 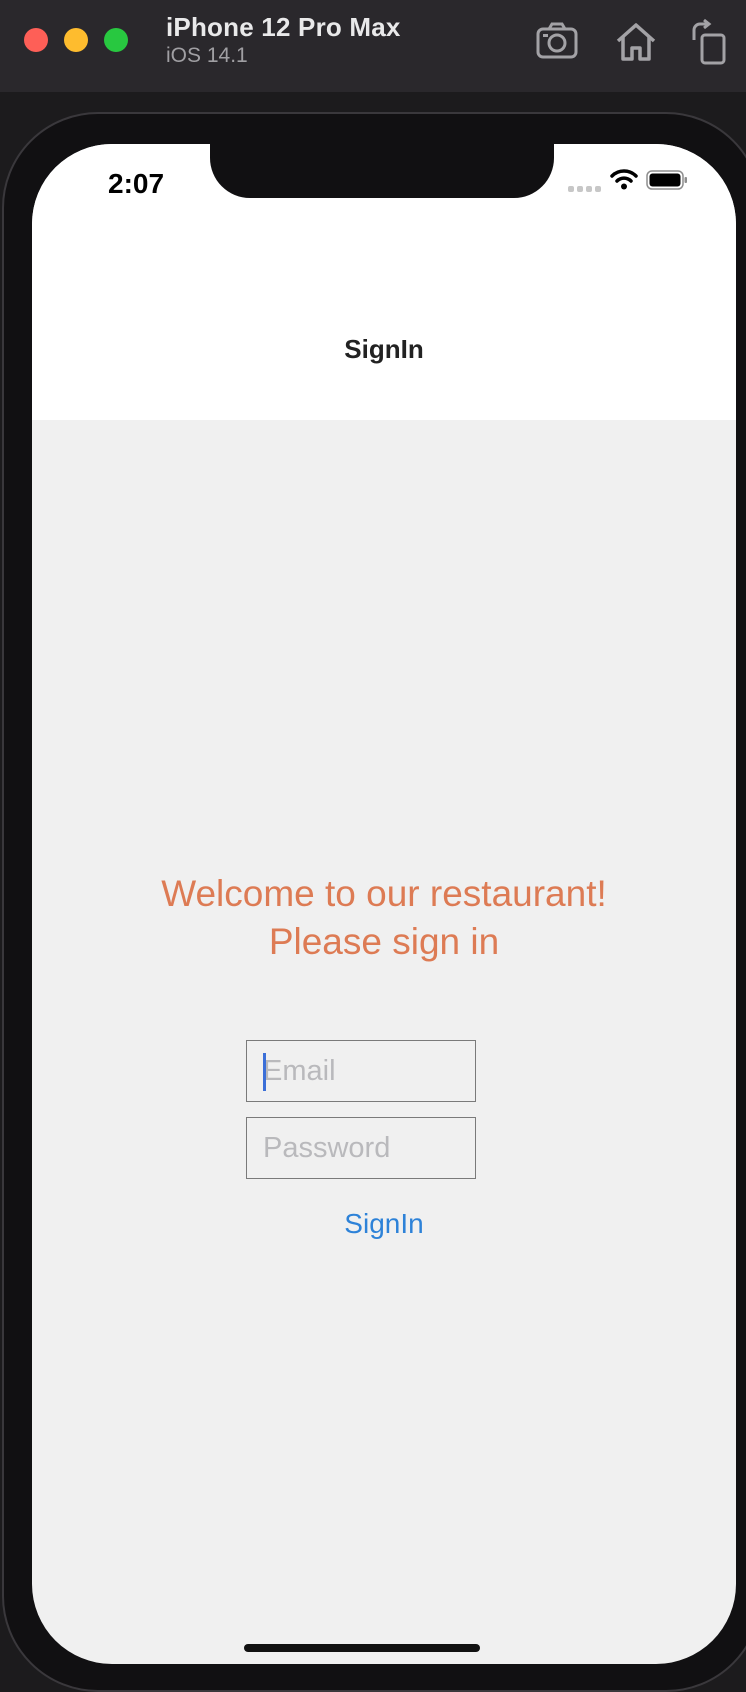 What do you see at coordinates (362, 1648) in the screenshot?
I see `home-indicator` at bounding box center [362, 1648].